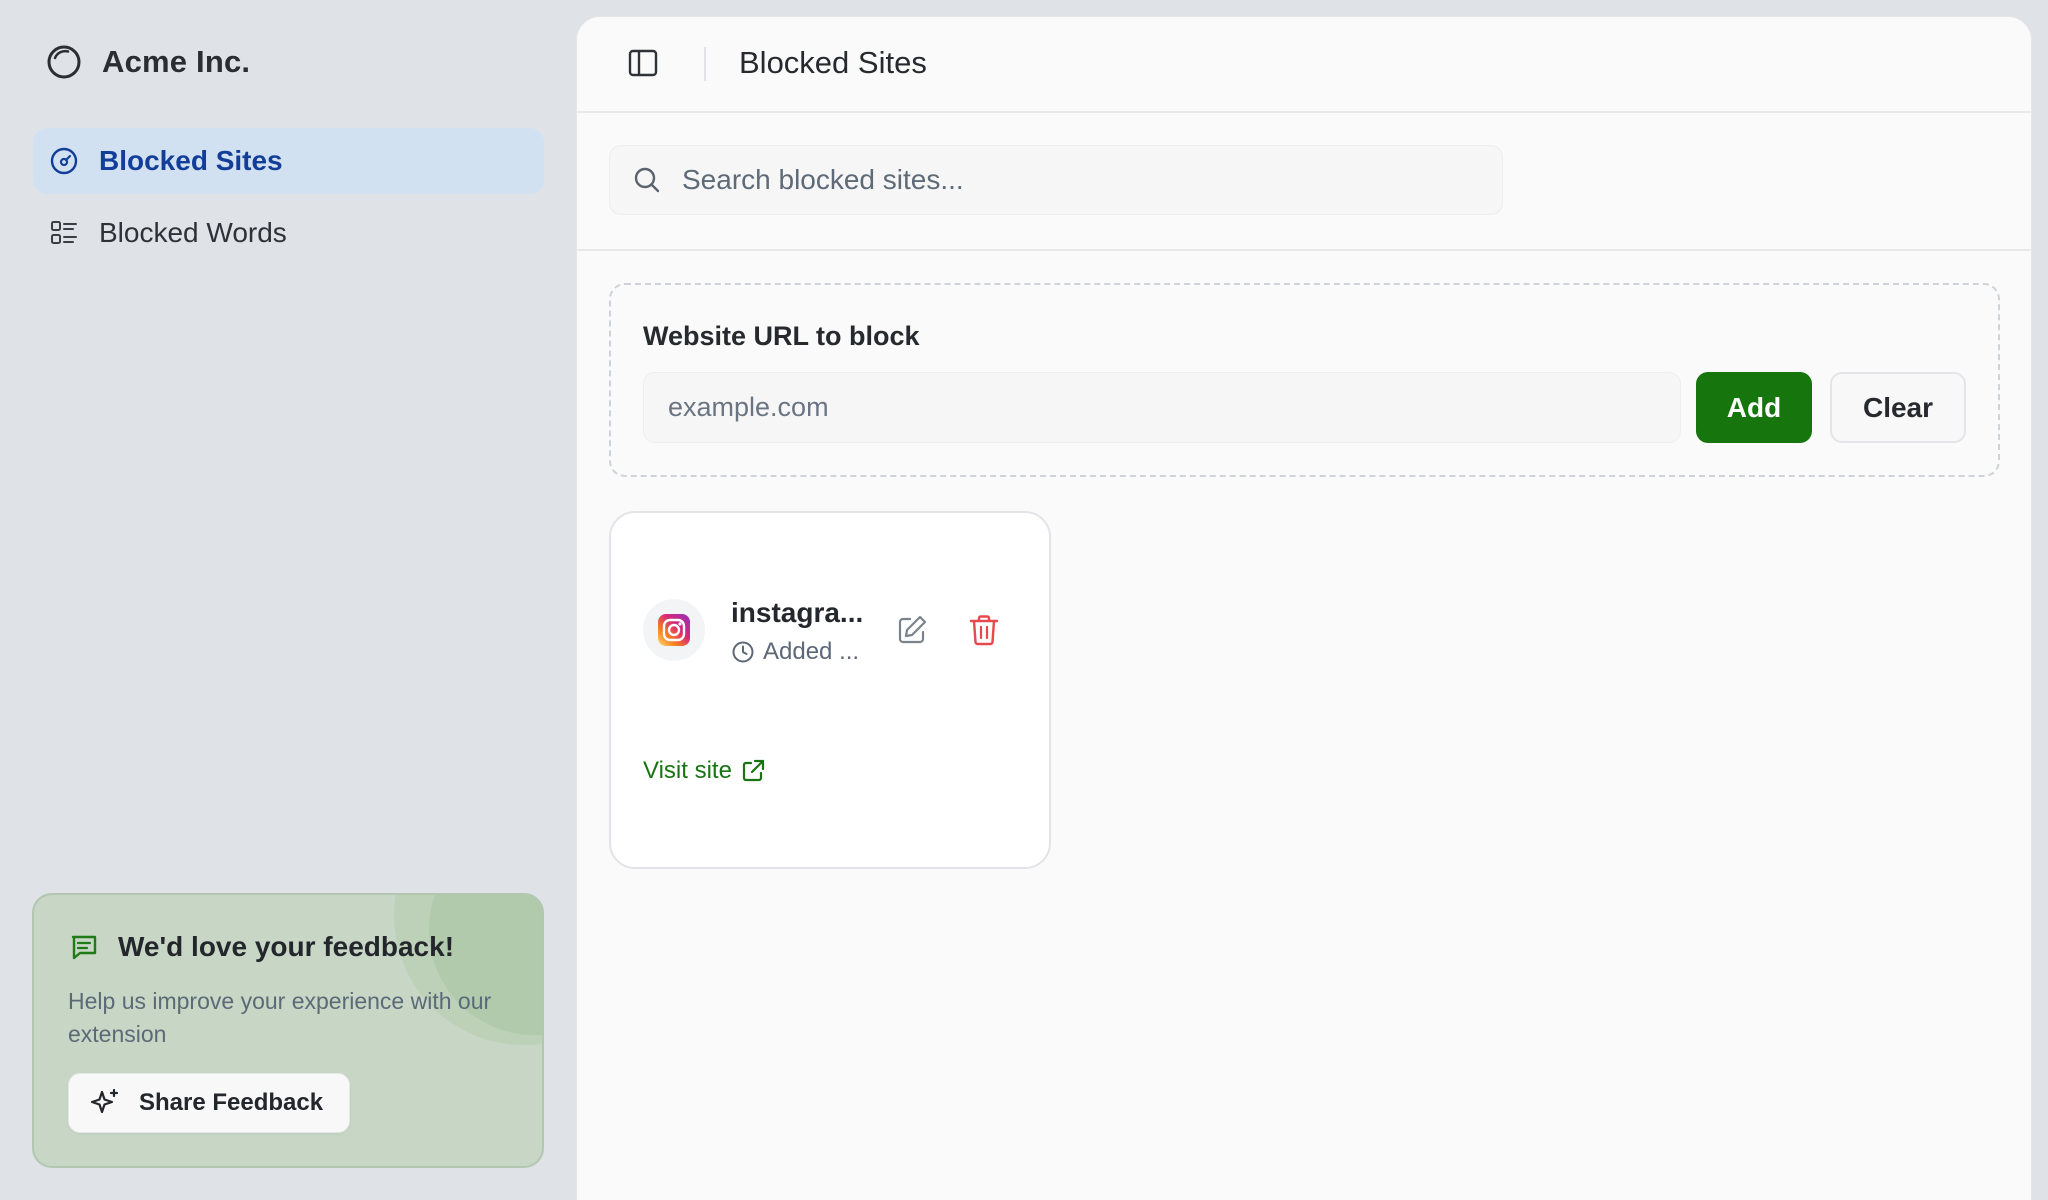  Describe the element at coordinates (687, 770) in the screenshot. I see `visit-site-label: Visit site` at that location.